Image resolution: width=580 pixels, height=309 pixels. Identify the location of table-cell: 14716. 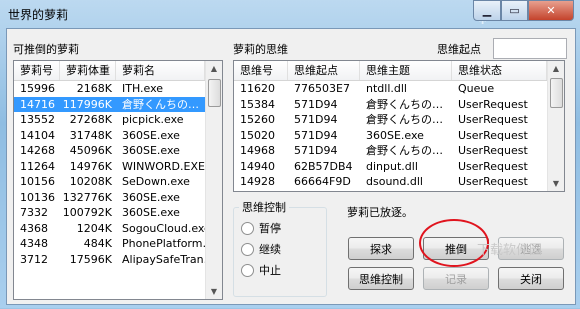
(37, 104).